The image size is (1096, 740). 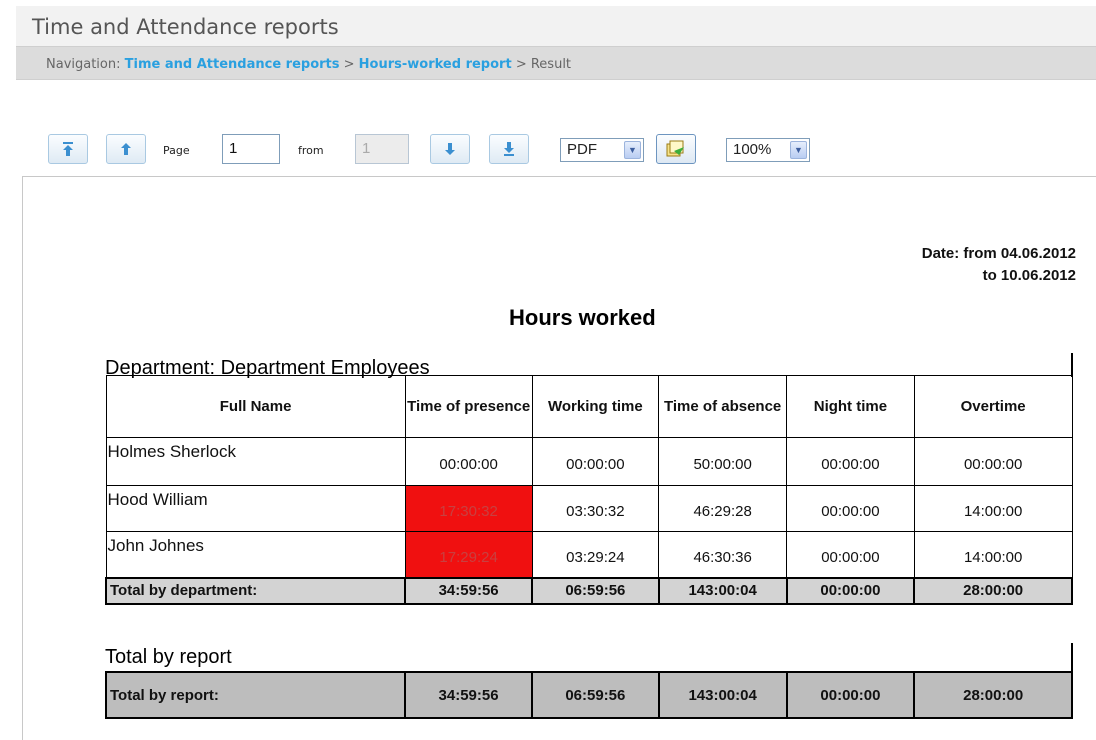 I want to click on working-cell: 00:00:00, so click(x=595, y=461).